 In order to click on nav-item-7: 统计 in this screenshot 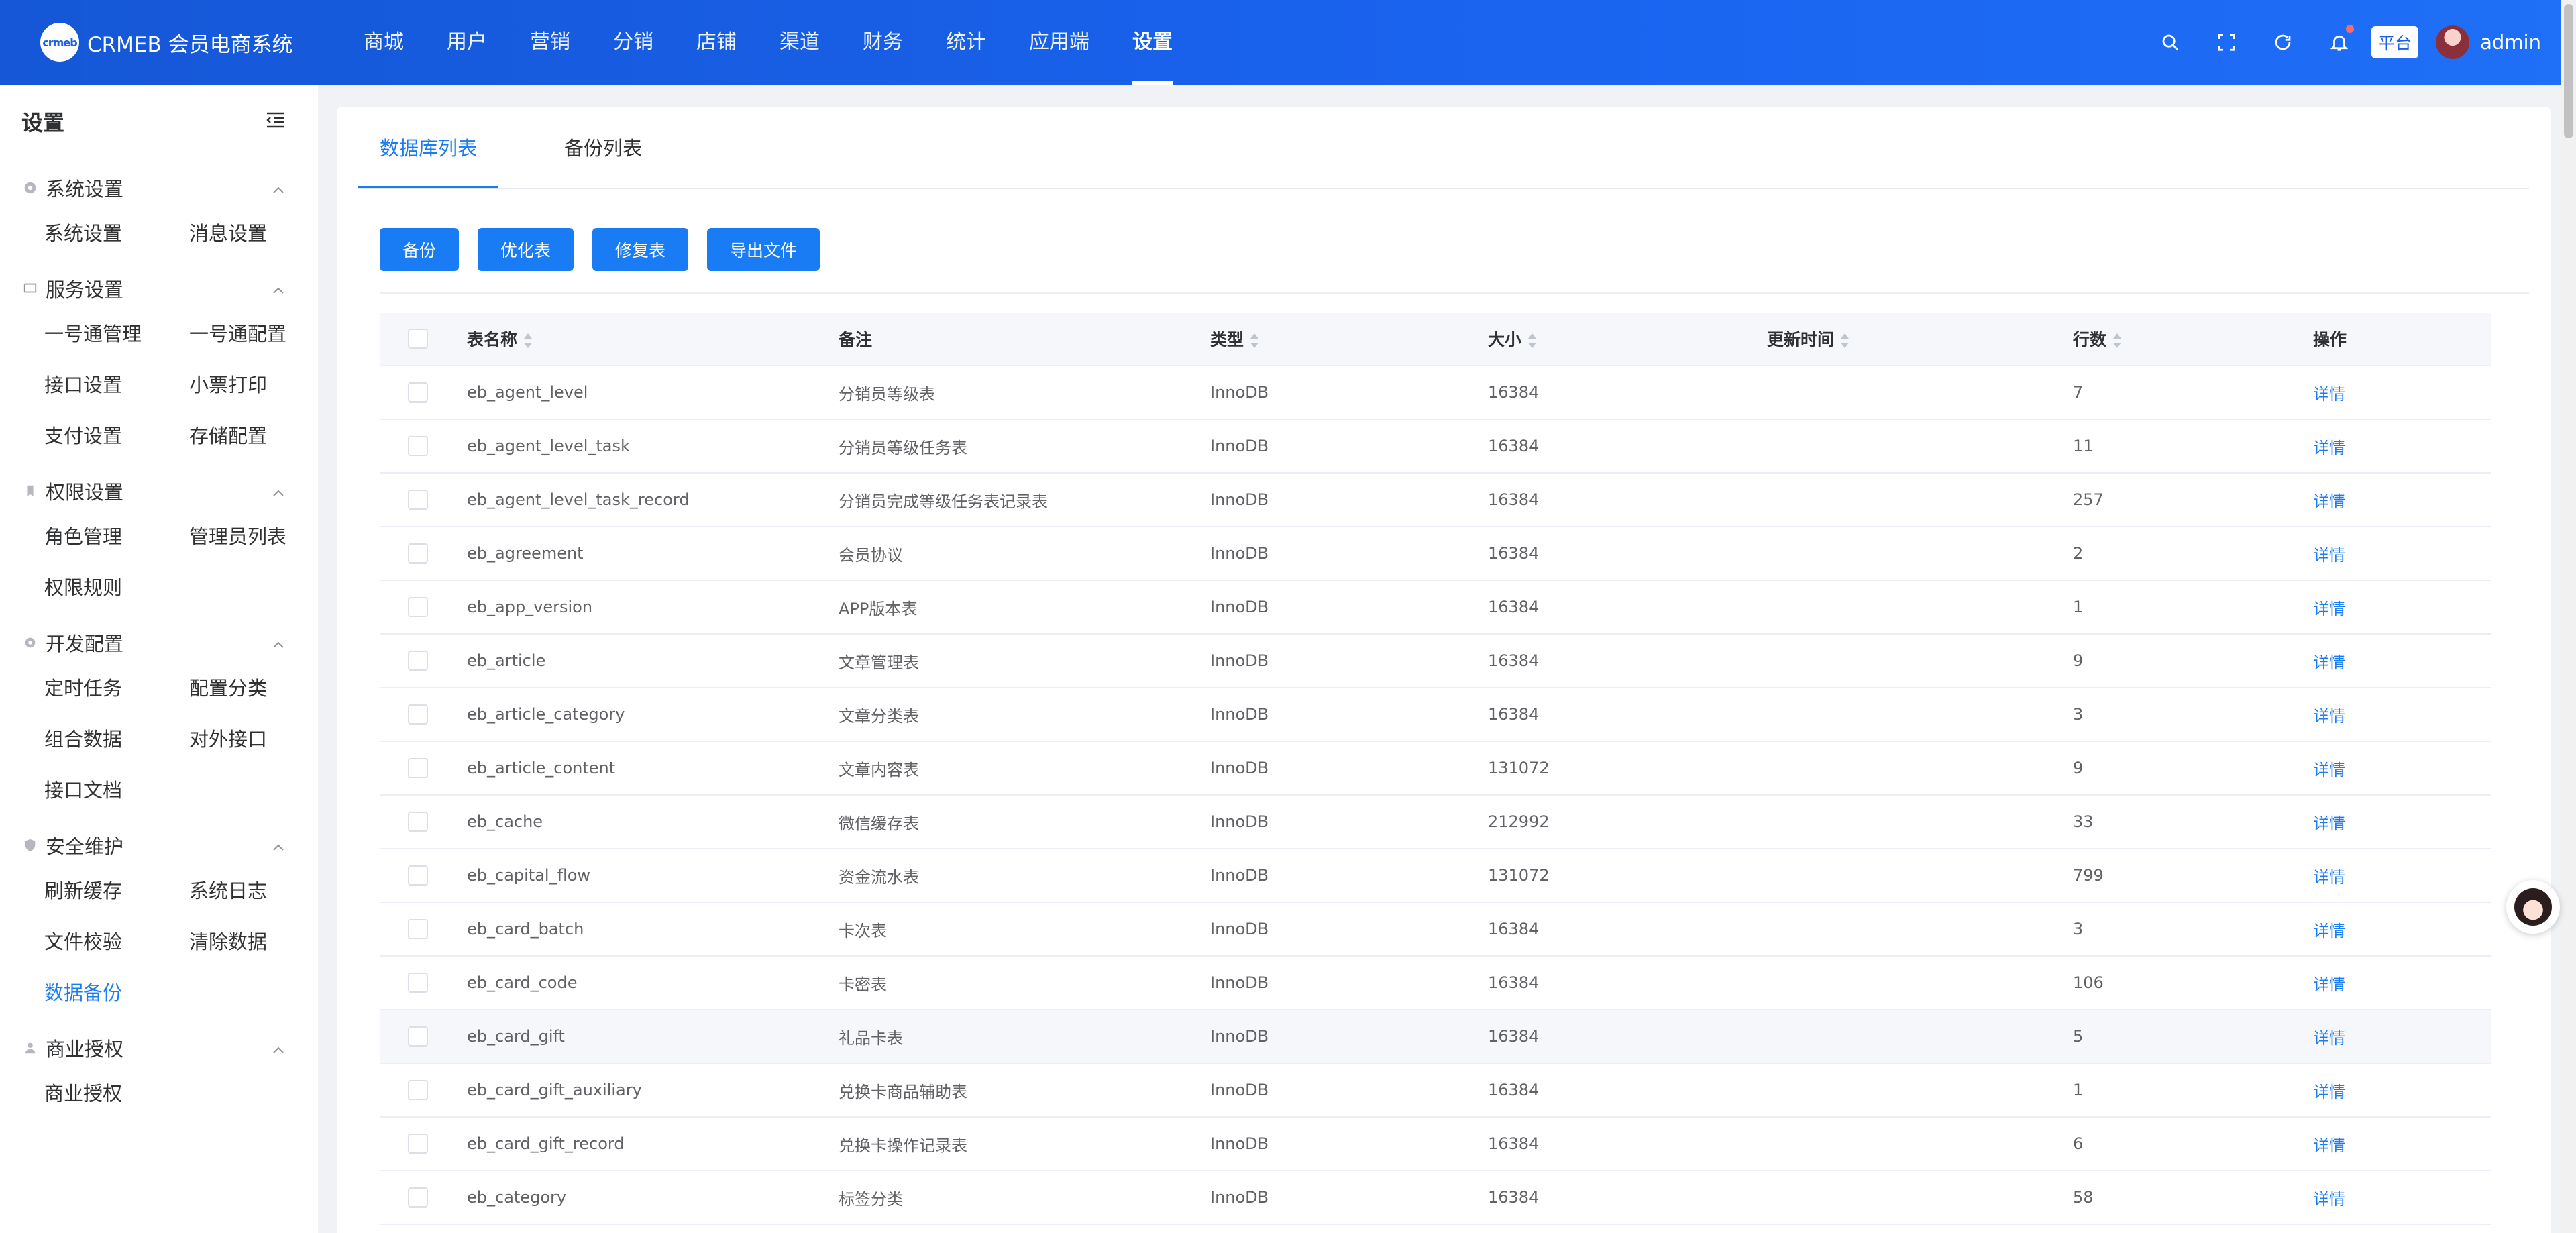, I will do `click(966, 43)`.